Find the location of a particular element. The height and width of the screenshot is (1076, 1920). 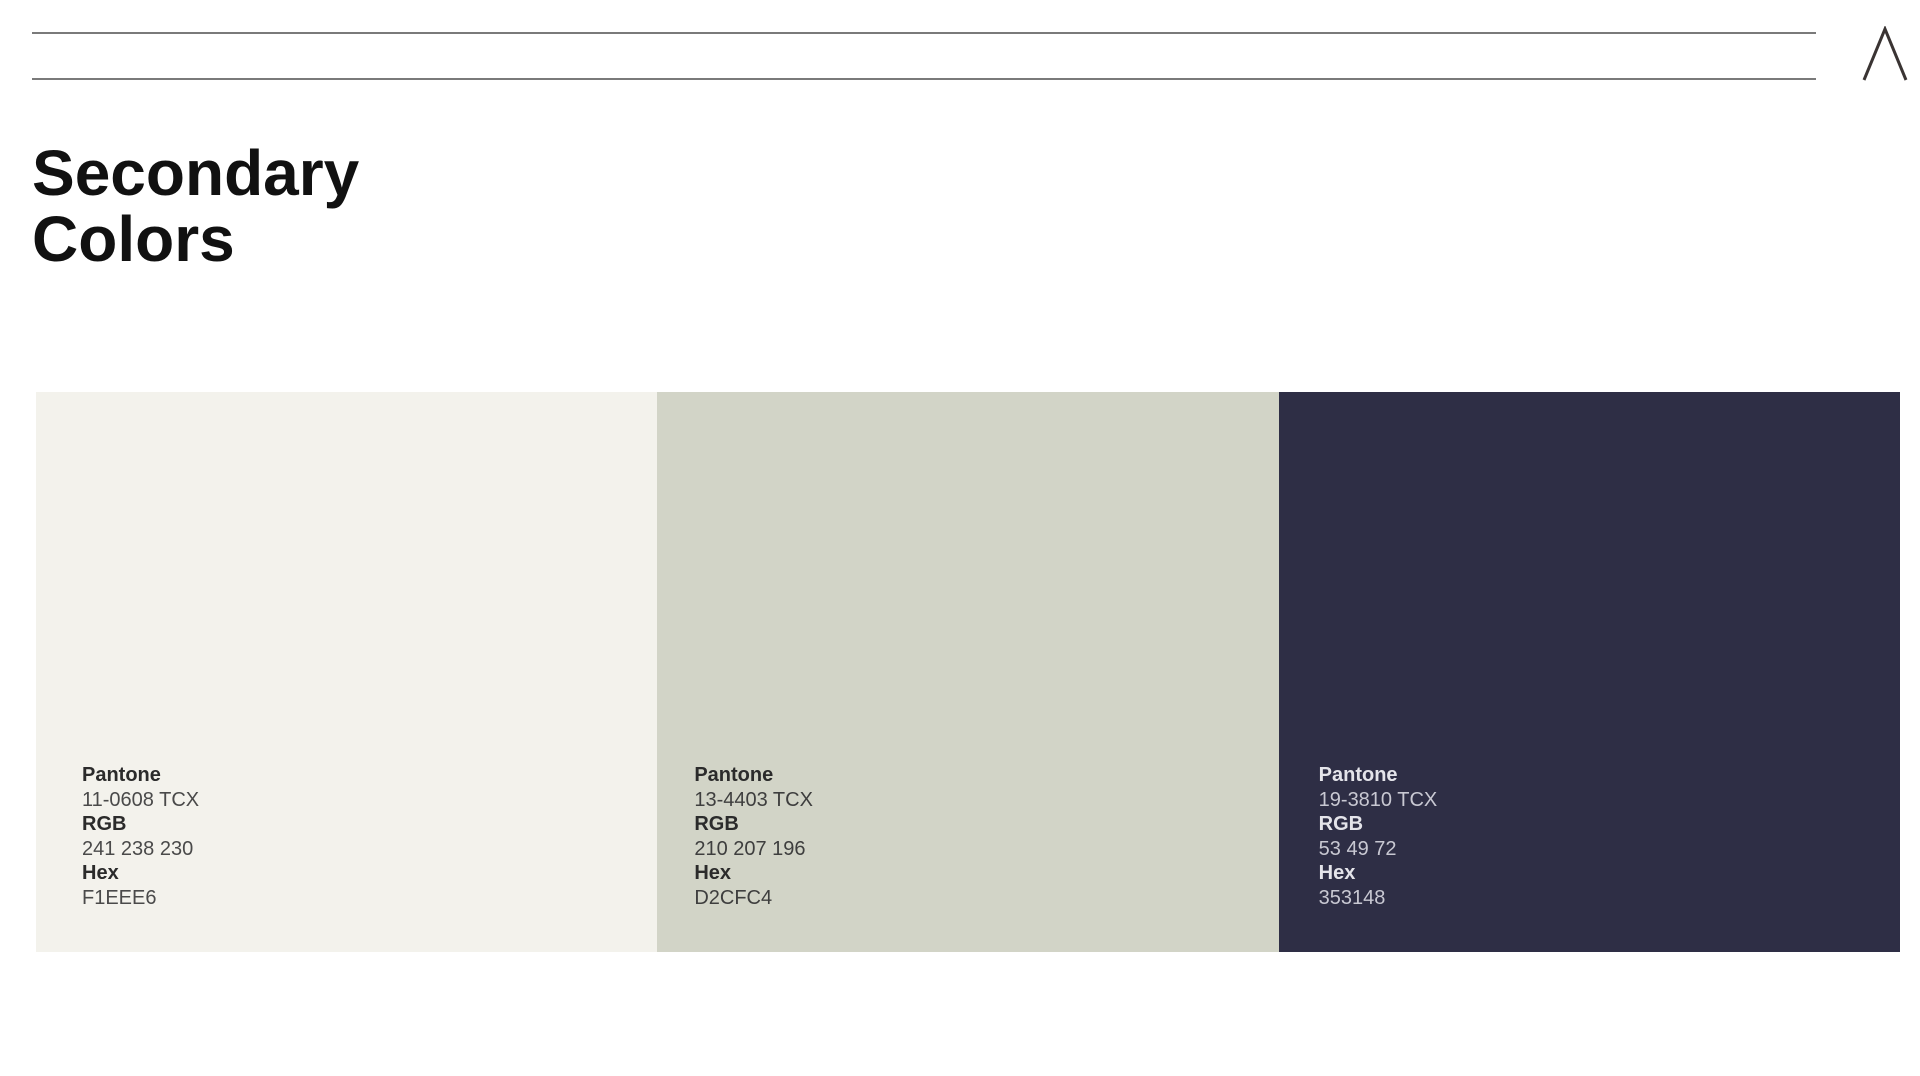

rgb-value: 210 207 196 is located at coordinates (750, 848).